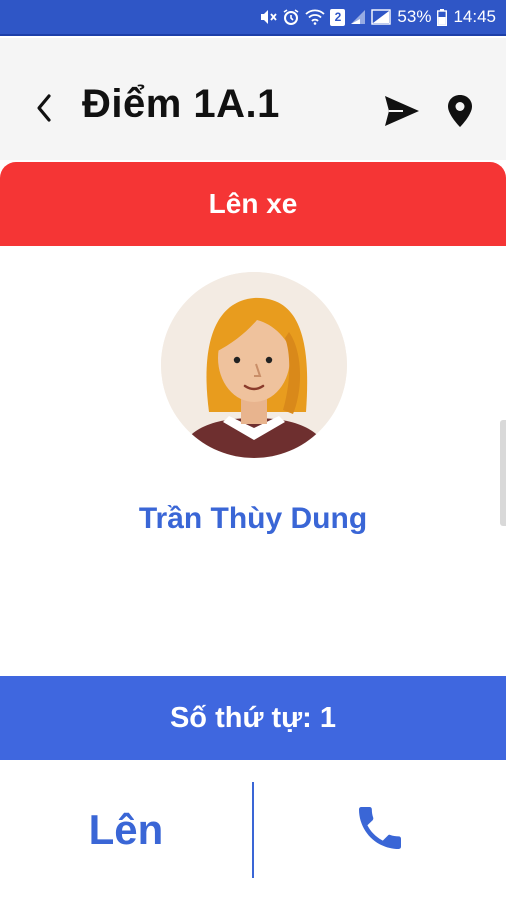 The image size is (506, 900). Describe the element at coordinates (291, 17) in the screenshot. I see `alarm-icon` at that location.